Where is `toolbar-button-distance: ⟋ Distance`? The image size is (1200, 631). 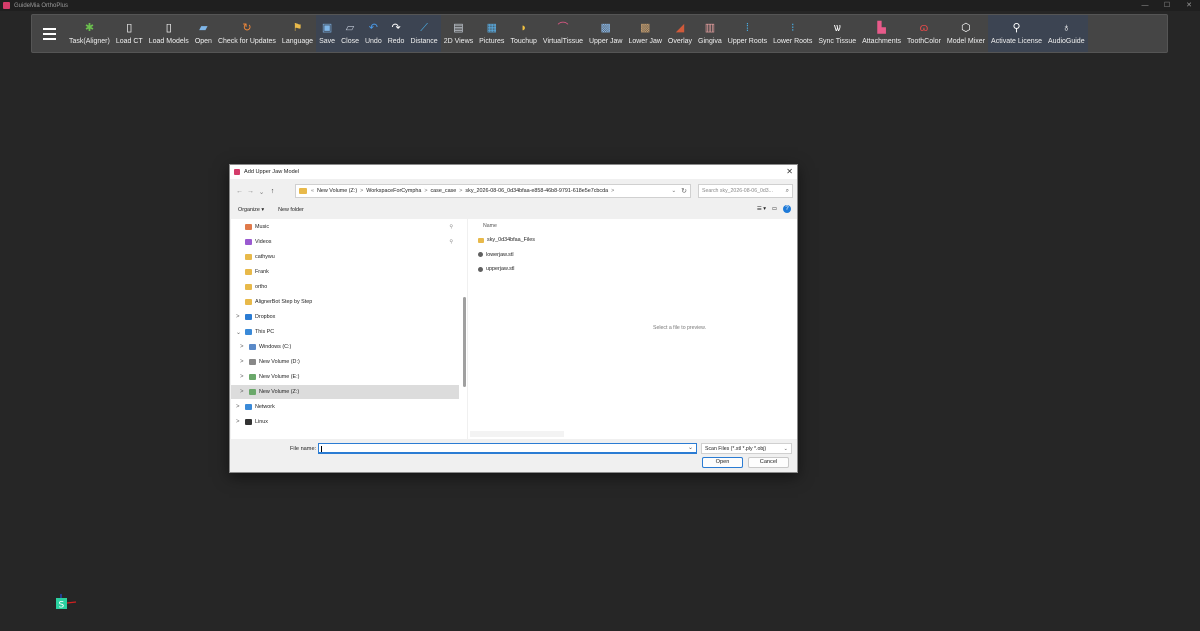
toolbar-button-distance: ⟋ Distance is located at coordinates (423, 33).